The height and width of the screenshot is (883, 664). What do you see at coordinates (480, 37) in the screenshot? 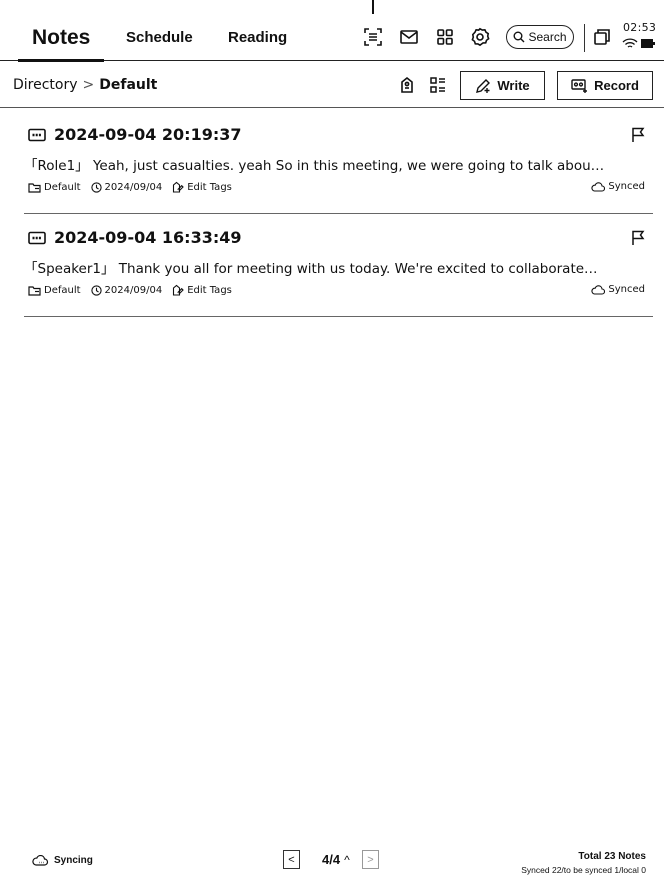
I see `settings-gear-icon` at bounding box center [480, 37].